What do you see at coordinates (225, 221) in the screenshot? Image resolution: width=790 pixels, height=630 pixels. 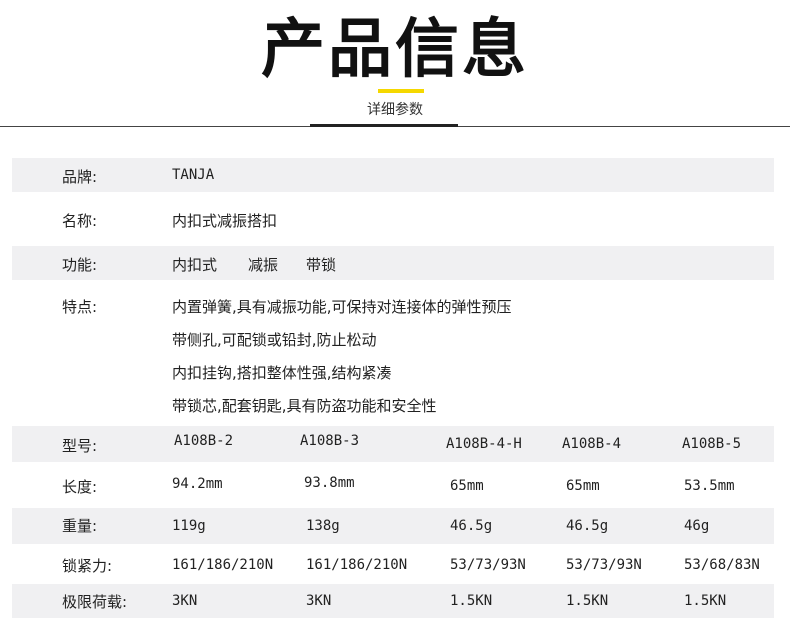 I see `name-value: 内扣式减振搭扣` at bounding box center [225, 221].